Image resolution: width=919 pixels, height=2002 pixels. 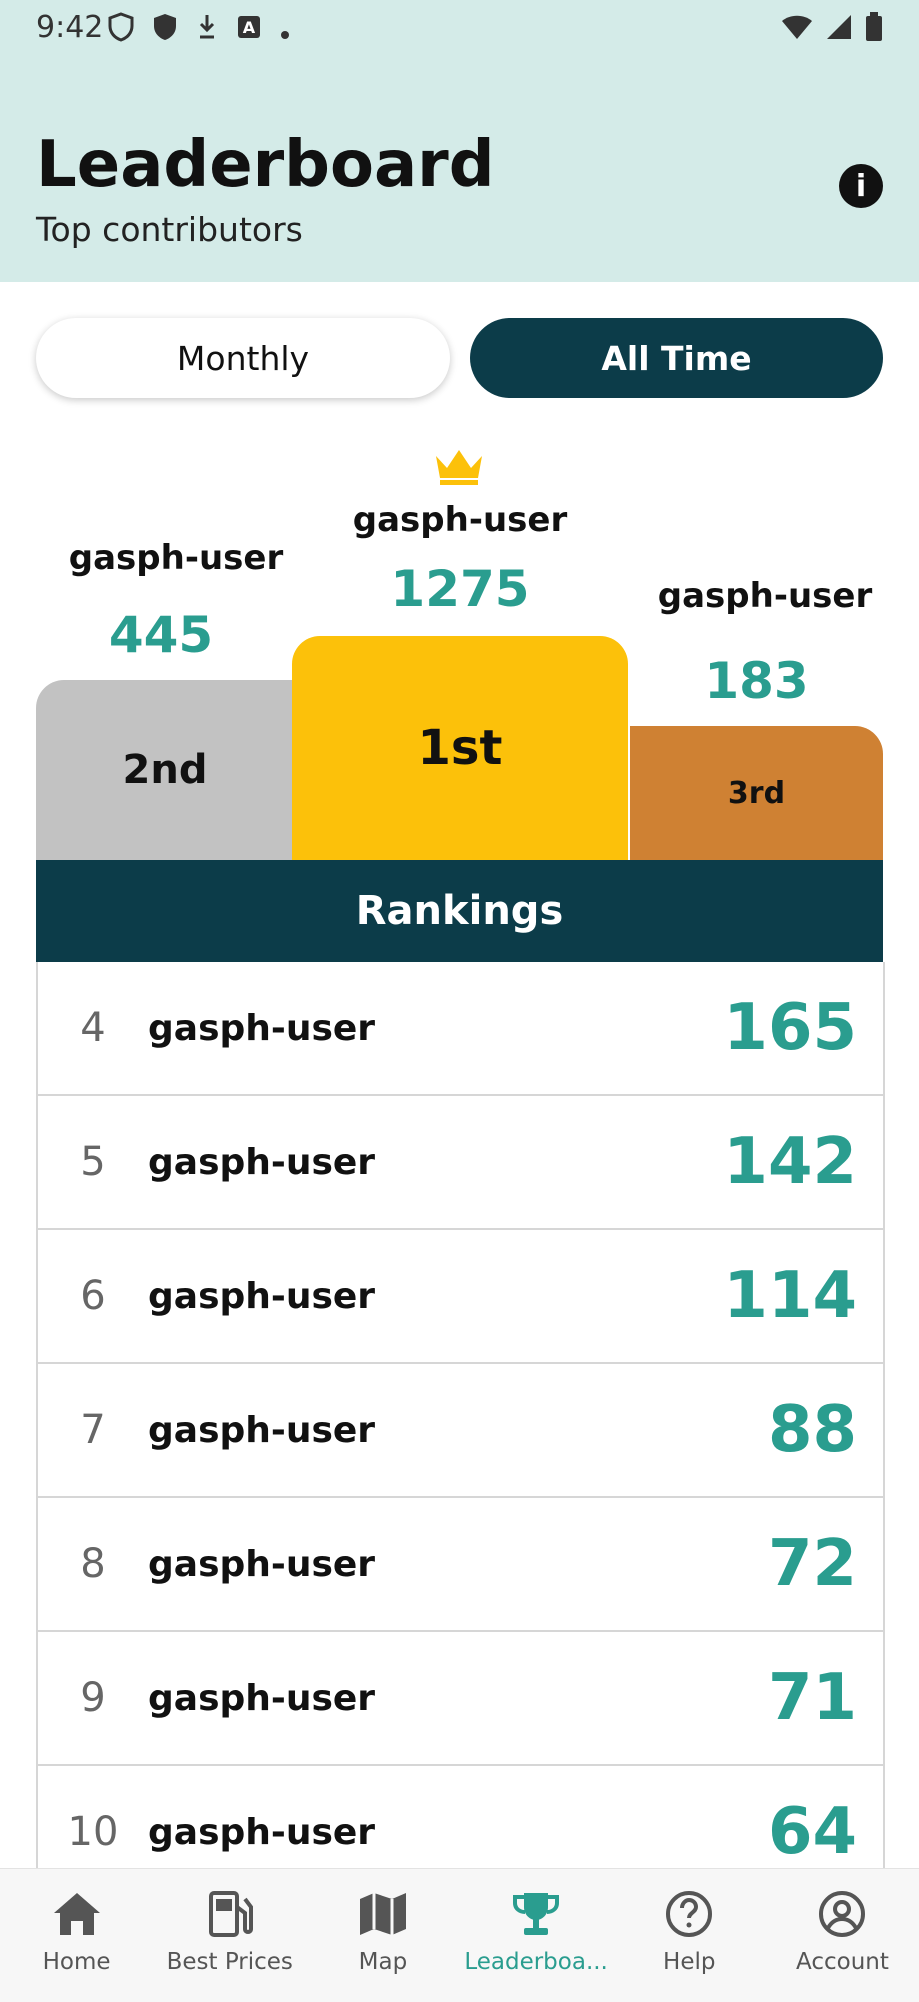 I want to click on second-place-score: 445, so click(x=161, y=635).